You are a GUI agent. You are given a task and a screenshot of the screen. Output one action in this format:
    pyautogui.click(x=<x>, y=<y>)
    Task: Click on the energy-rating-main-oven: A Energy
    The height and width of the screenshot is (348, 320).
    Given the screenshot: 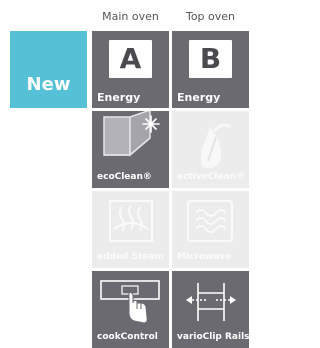 What is the action you would take?
    pyautogui.click(x=130, y=69)
    